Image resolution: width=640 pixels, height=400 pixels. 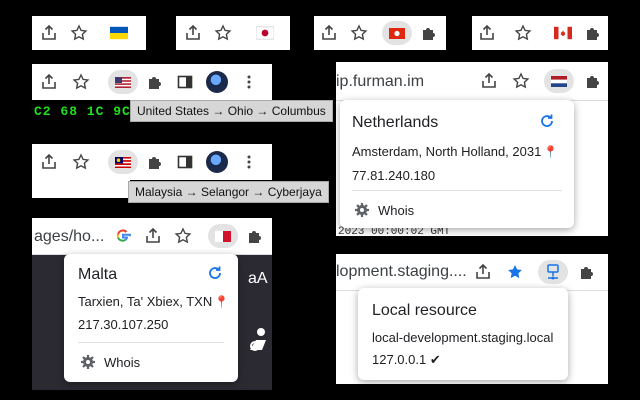 What do you see at coordinates (119, 33) in the screenshot?
I see `ukraine-flag-icon` at bounding box center [119, 33].